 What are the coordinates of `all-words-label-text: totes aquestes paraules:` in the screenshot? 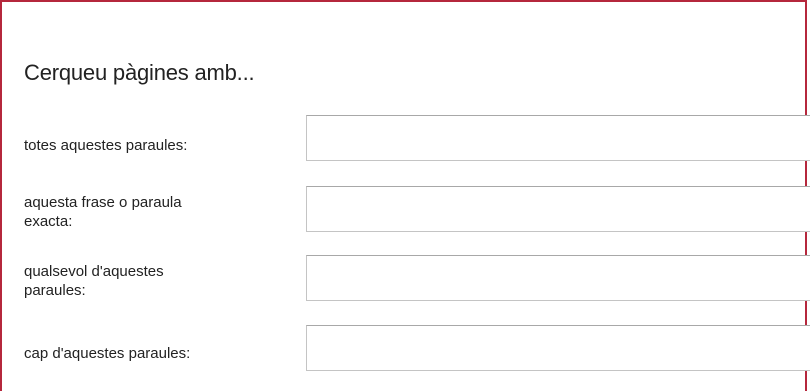 It's located at (106, 145).